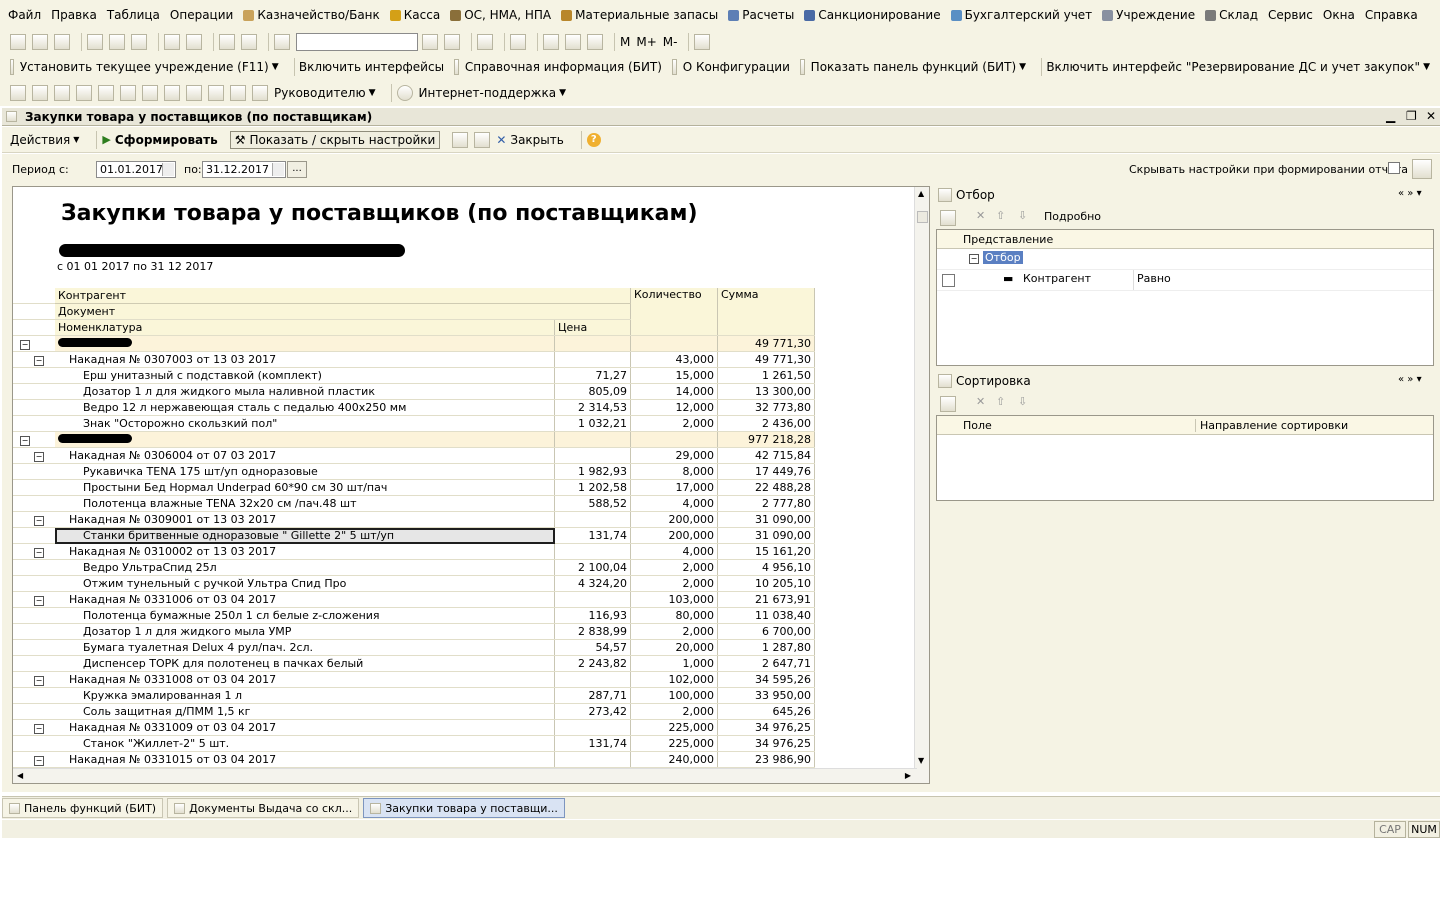 This screenshot has width=1440, height=900. What do you see at coordinates (592, 487) in the screenshot?
I see `cell-price: 1 202,58` at bounding box center [592, 487].